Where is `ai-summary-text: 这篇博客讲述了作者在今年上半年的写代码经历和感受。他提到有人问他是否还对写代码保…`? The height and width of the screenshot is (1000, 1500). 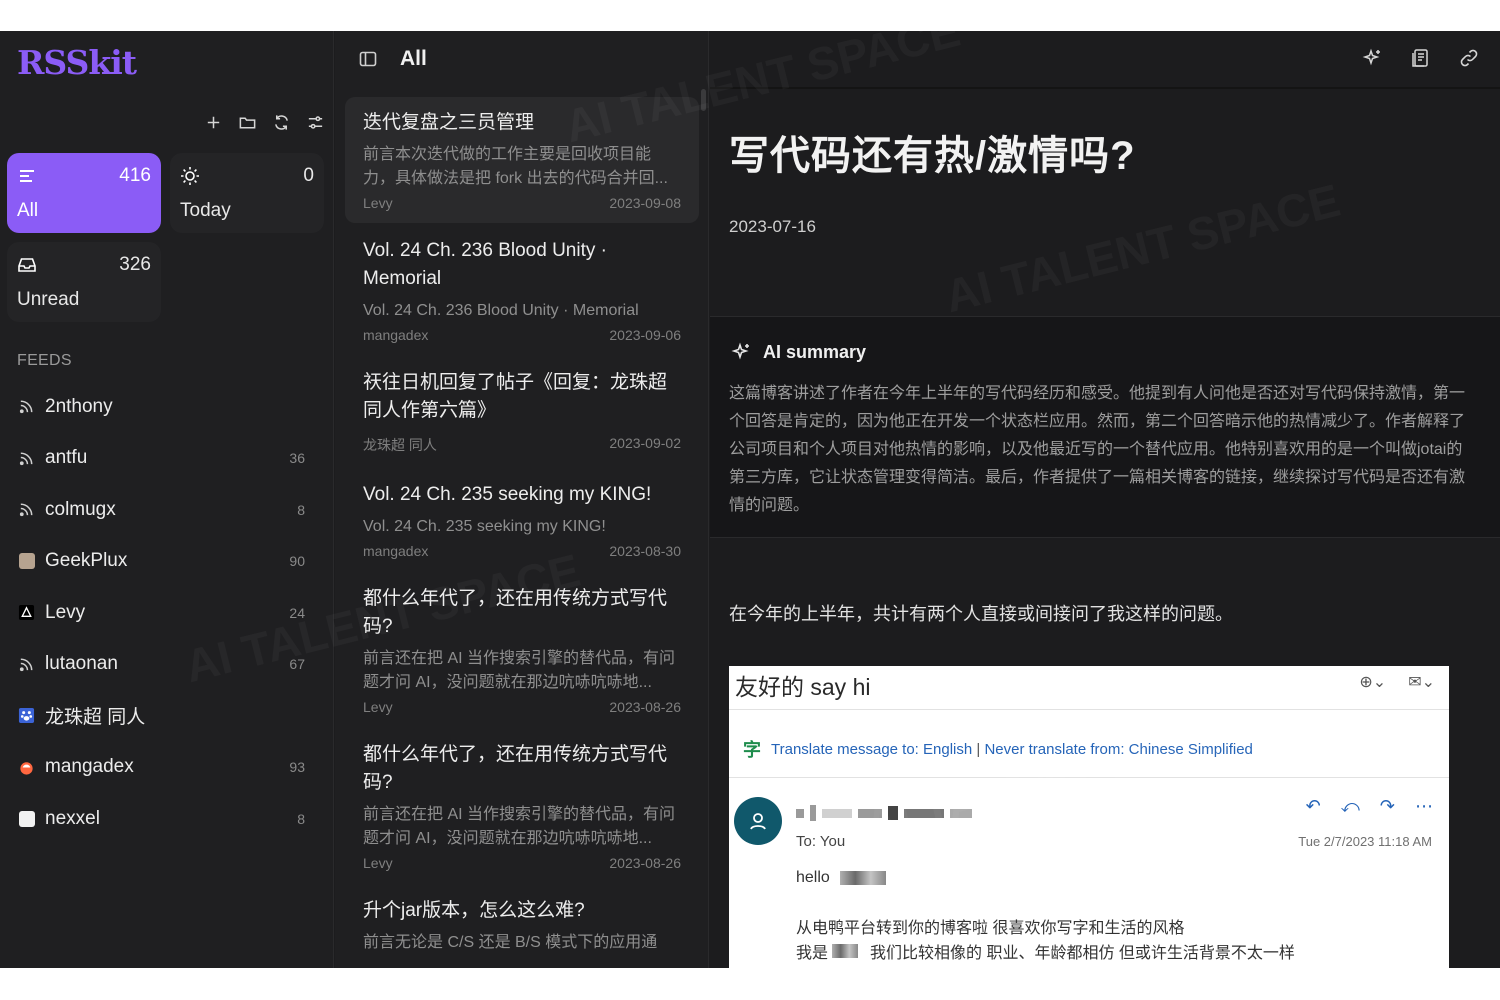 ai-summary-text: 这篇博客讲述了作者在今年上半年的写代码经历和感受。他提到有人问他是否还对写代码保… is located at coordinates (1097, 449).